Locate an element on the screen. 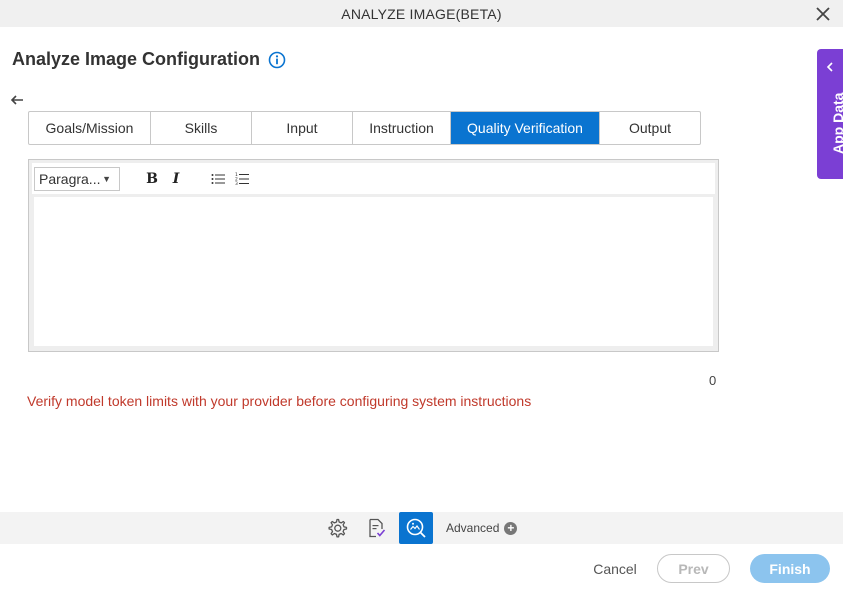 The width and height of the screenshot is (843, 592). tab-instruction: Instruction is located at coordinates (402, 128).